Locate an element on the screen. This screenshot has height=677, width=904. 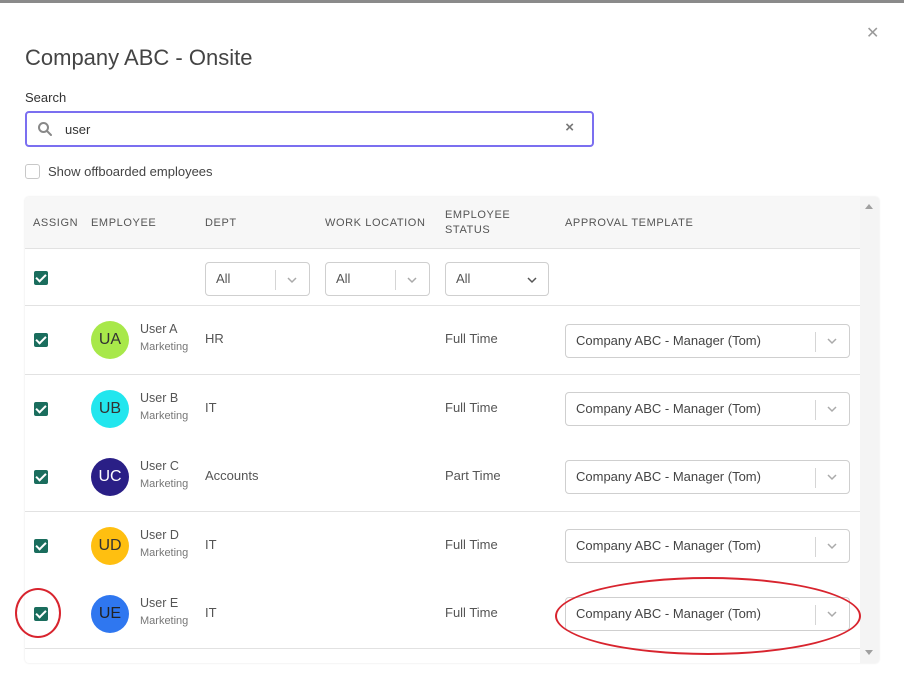
close-icon: ✕ is located at coordinates (872, 34).